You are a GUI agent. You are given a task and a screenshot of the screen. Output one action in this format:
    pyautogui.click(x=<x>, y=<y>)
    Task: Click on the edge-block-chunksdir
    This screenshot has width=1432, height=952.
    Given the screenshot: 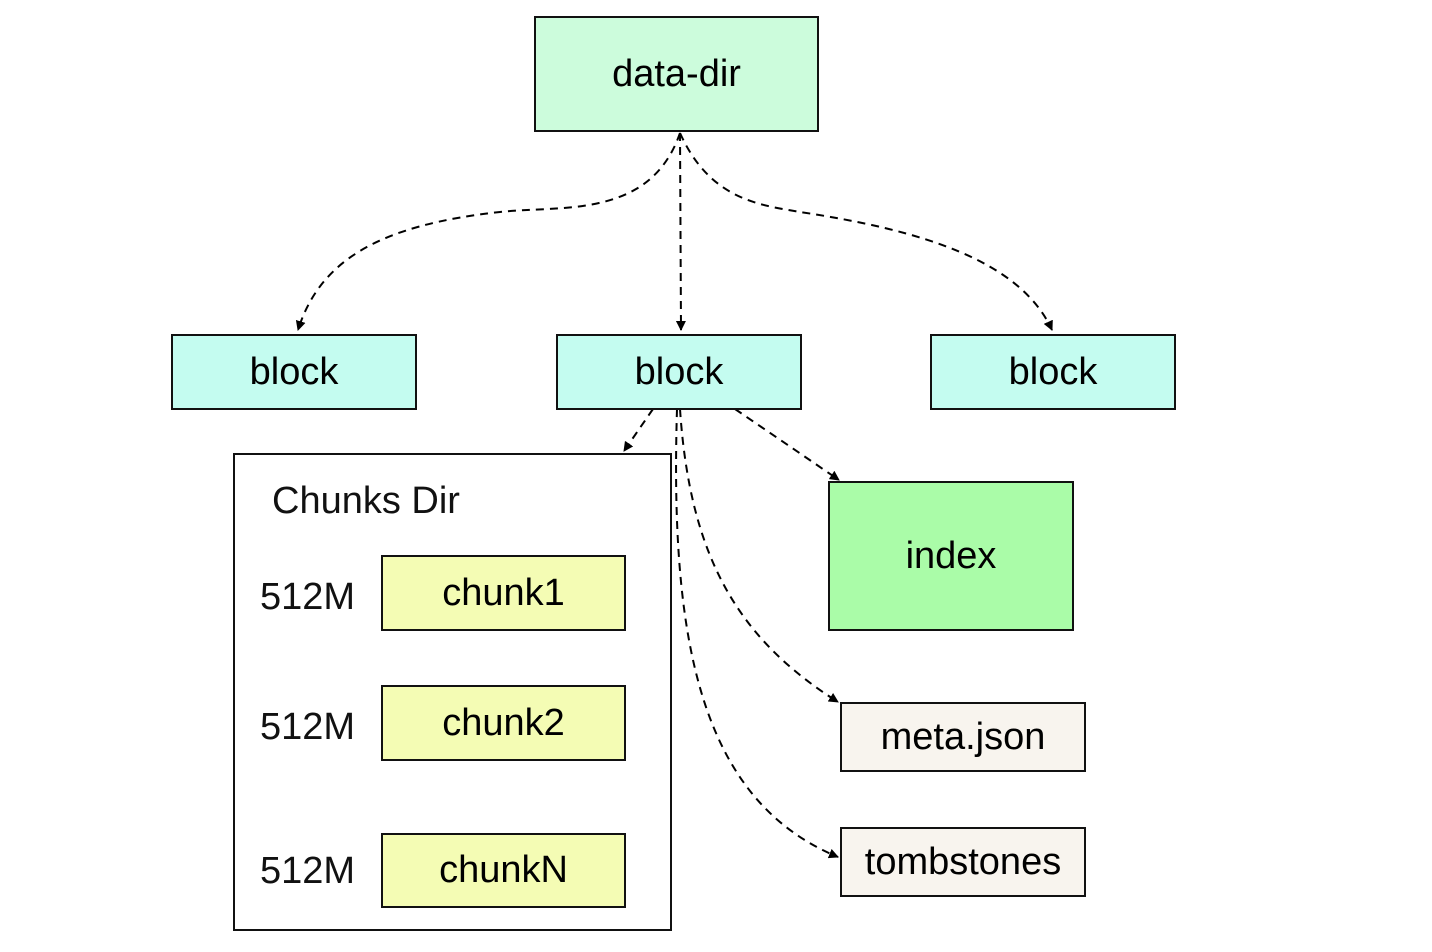 What is the action you would take?
    pyautogui.click(x=638, y=430)
    